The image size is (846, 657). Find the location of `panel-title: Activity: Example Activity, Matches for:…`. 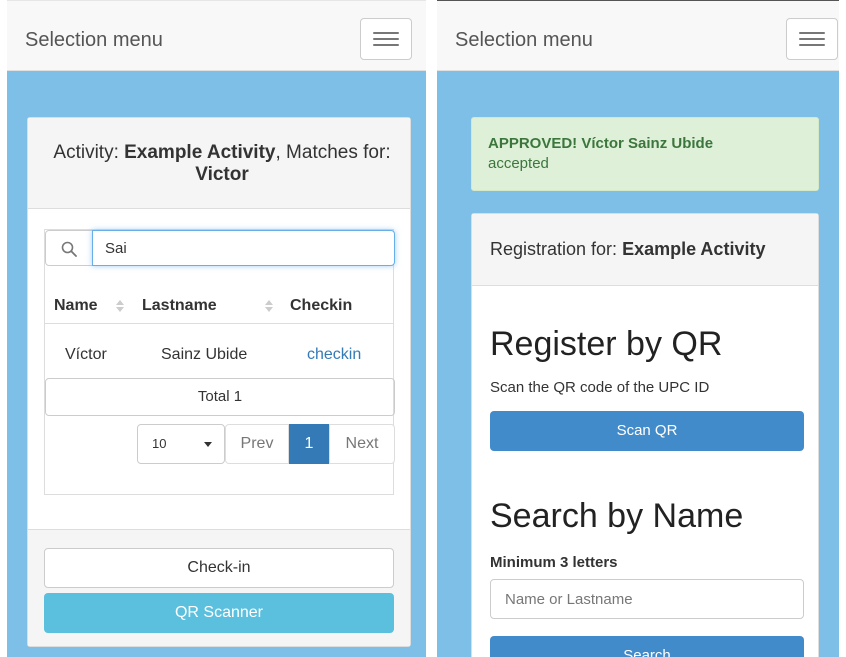

panel-title: Activity: Example Activity, Matches for:… is located at coordinates (222, 163).